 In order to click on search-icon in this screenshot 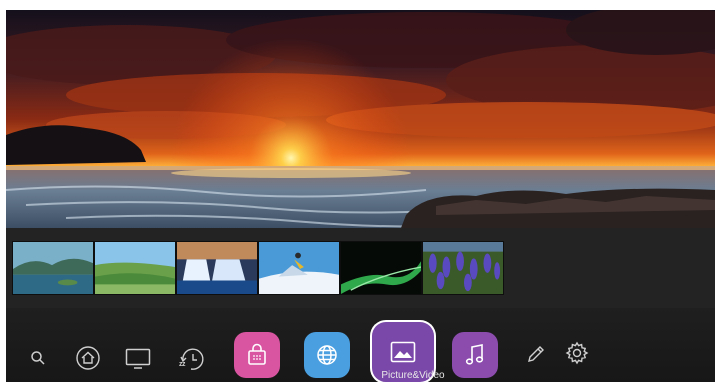, I will do `click(38, 358)`.